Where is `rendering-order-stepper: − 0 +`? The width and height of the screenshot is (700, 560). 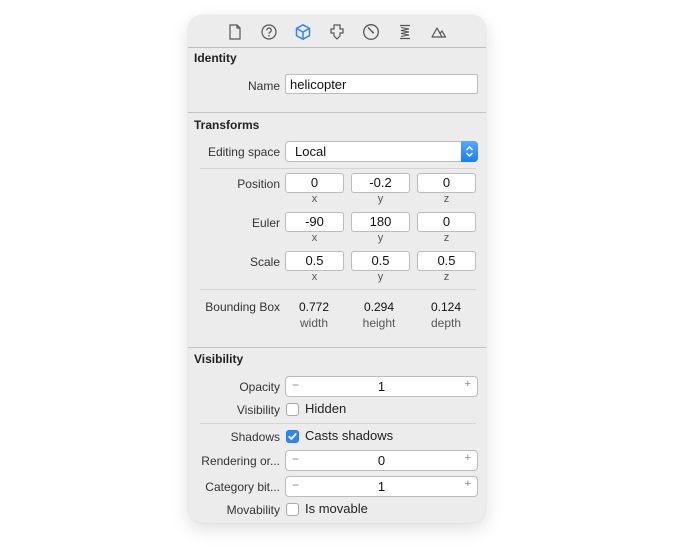 rendering-order-stepper: − 0 + is located at coordinates (381, 460).